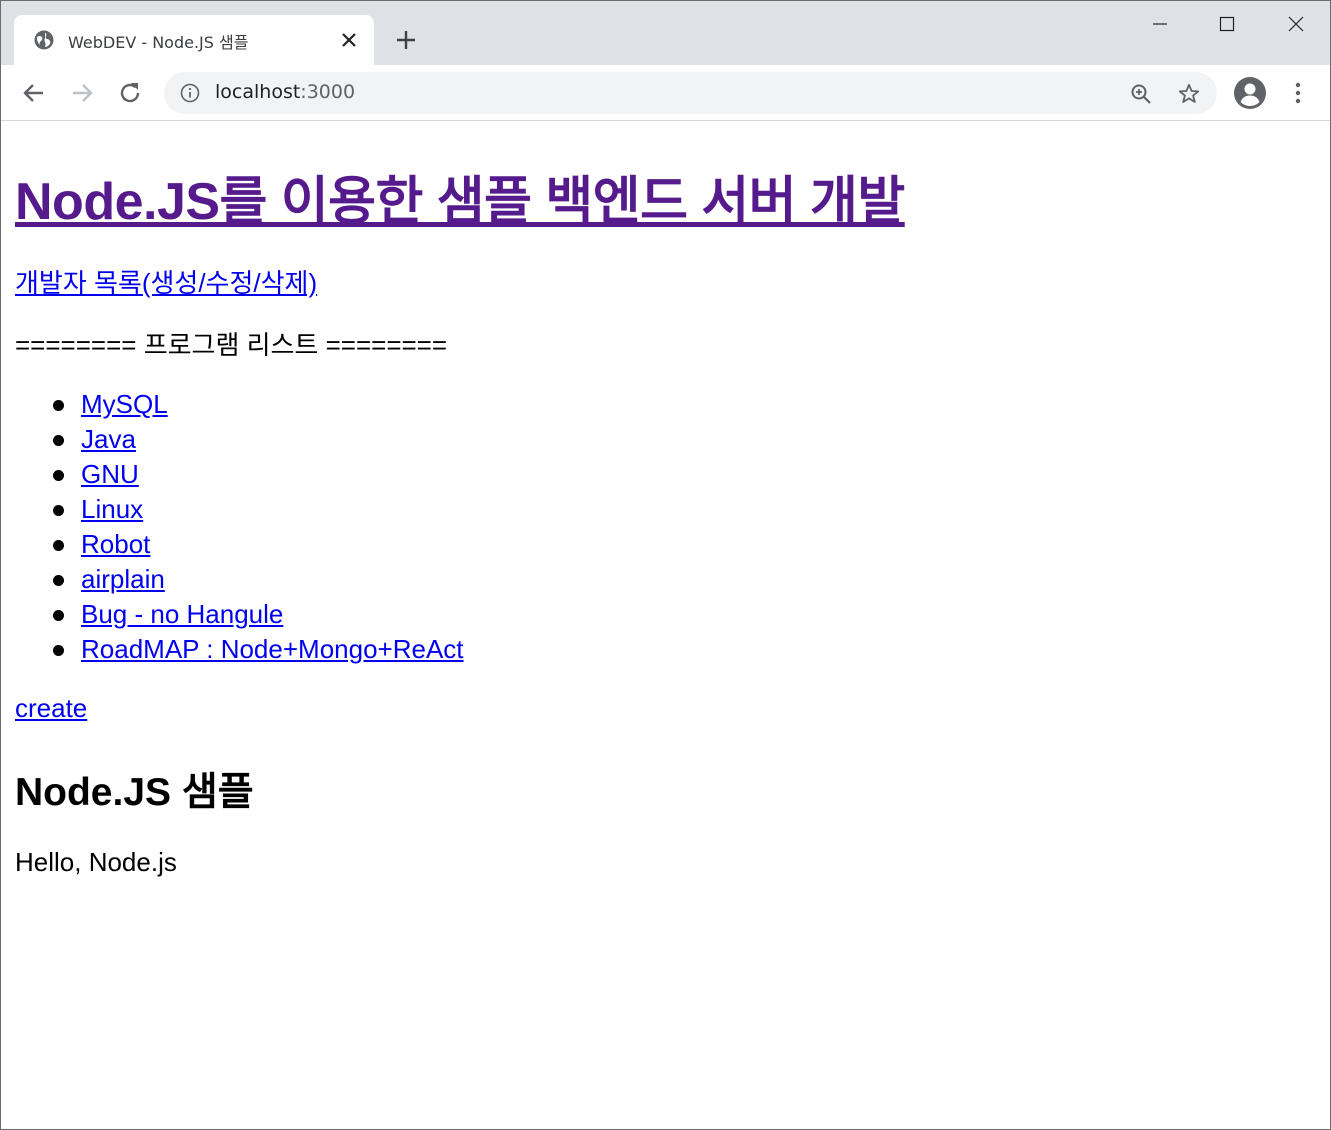 The image size is (1331, 1130). What do you see at coordinates (96, 862) in the screenshot?
I see `body-text: Hello, Node.js` at bounding box center [96, 862].